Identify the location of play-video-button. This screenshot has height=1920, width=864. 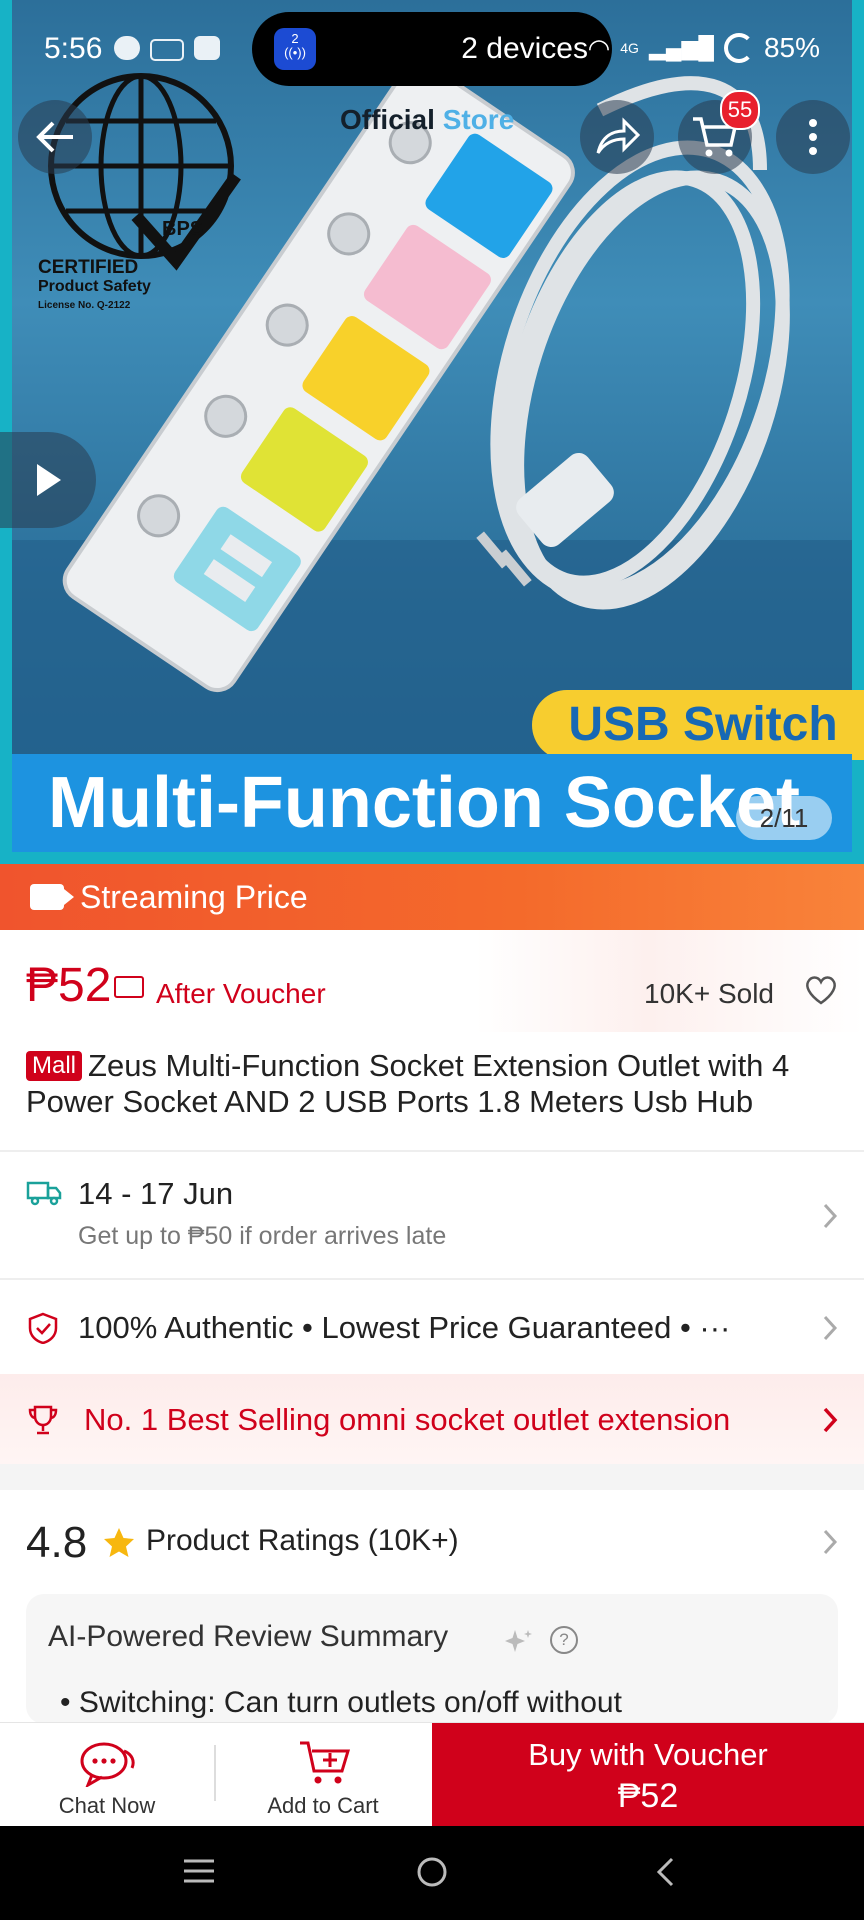
(48, 480).